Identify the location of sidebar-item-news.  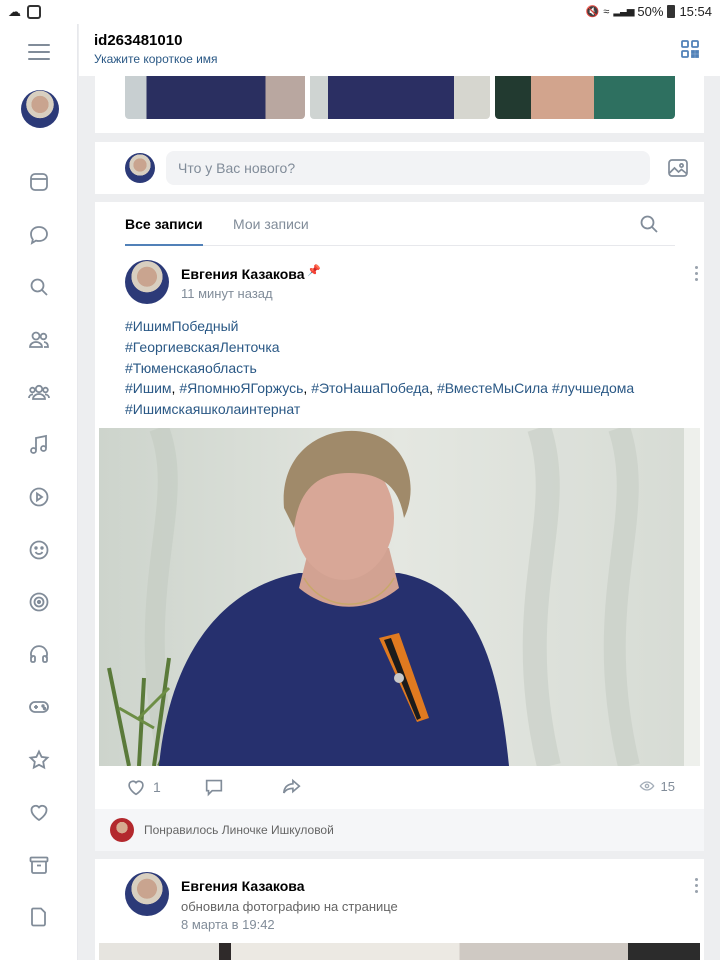
(39, 182).